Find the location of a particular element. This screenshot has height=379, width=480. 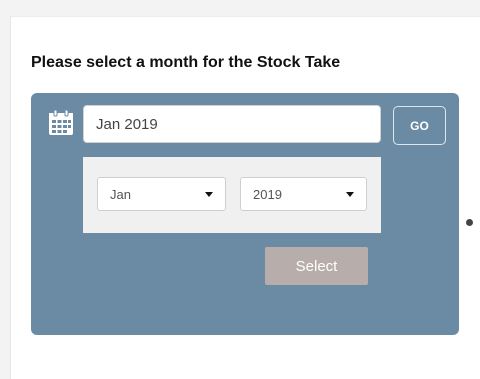

year-select-value: 2019 is located at coordinates (267, 194).